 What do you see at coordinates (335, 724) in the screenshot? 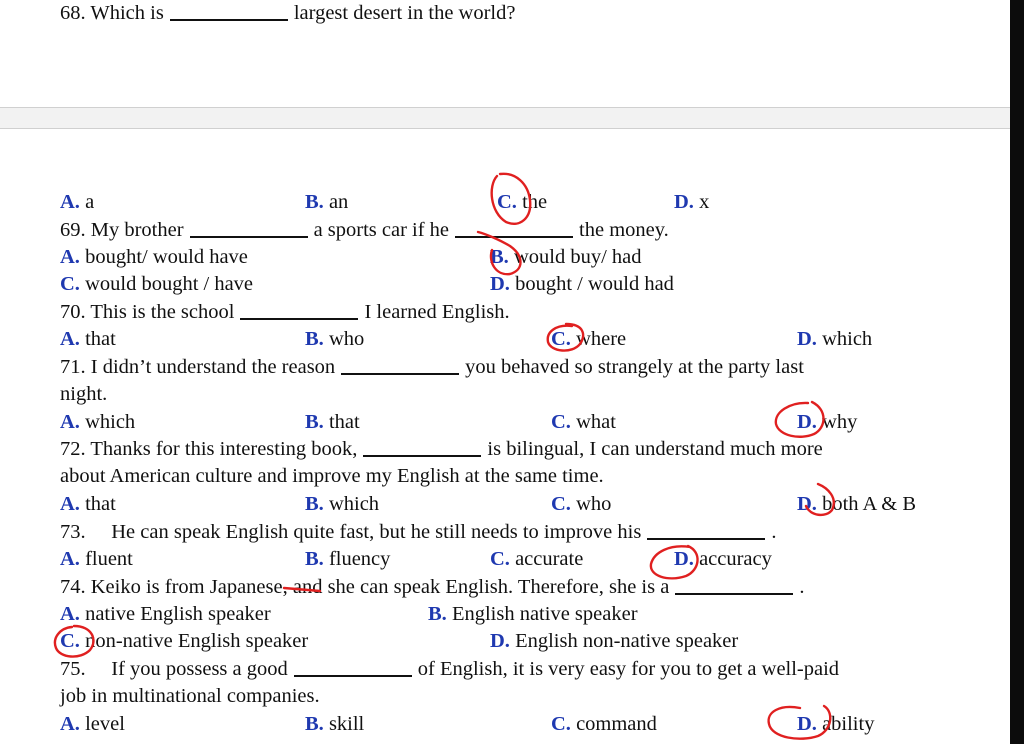
I see `q75-option-b: B. skill` at bounding box center [335, 724].